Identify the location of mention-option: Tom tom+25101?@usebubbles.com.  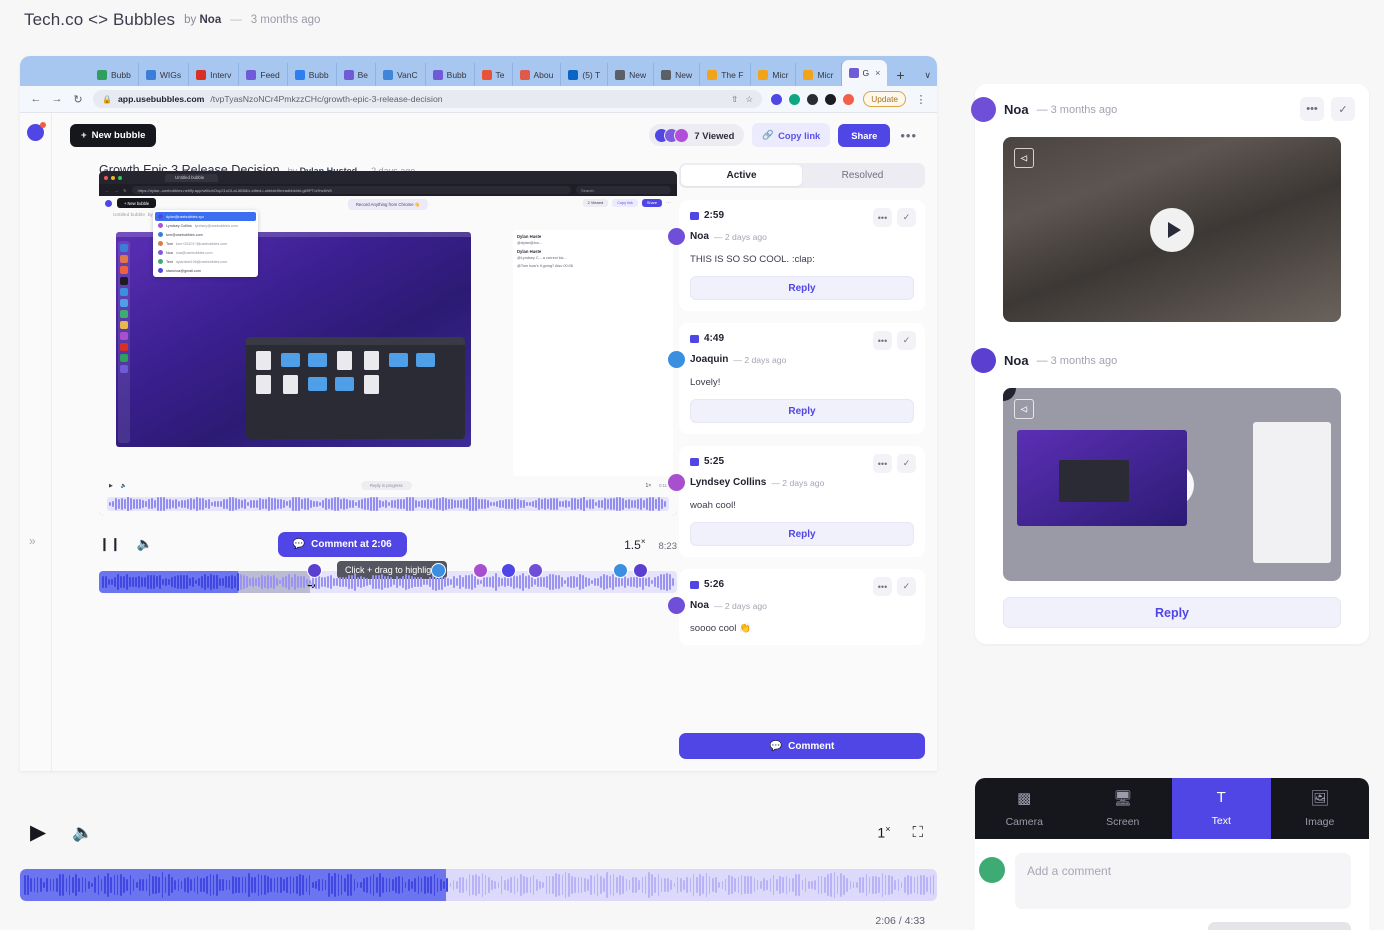
(205, 243).